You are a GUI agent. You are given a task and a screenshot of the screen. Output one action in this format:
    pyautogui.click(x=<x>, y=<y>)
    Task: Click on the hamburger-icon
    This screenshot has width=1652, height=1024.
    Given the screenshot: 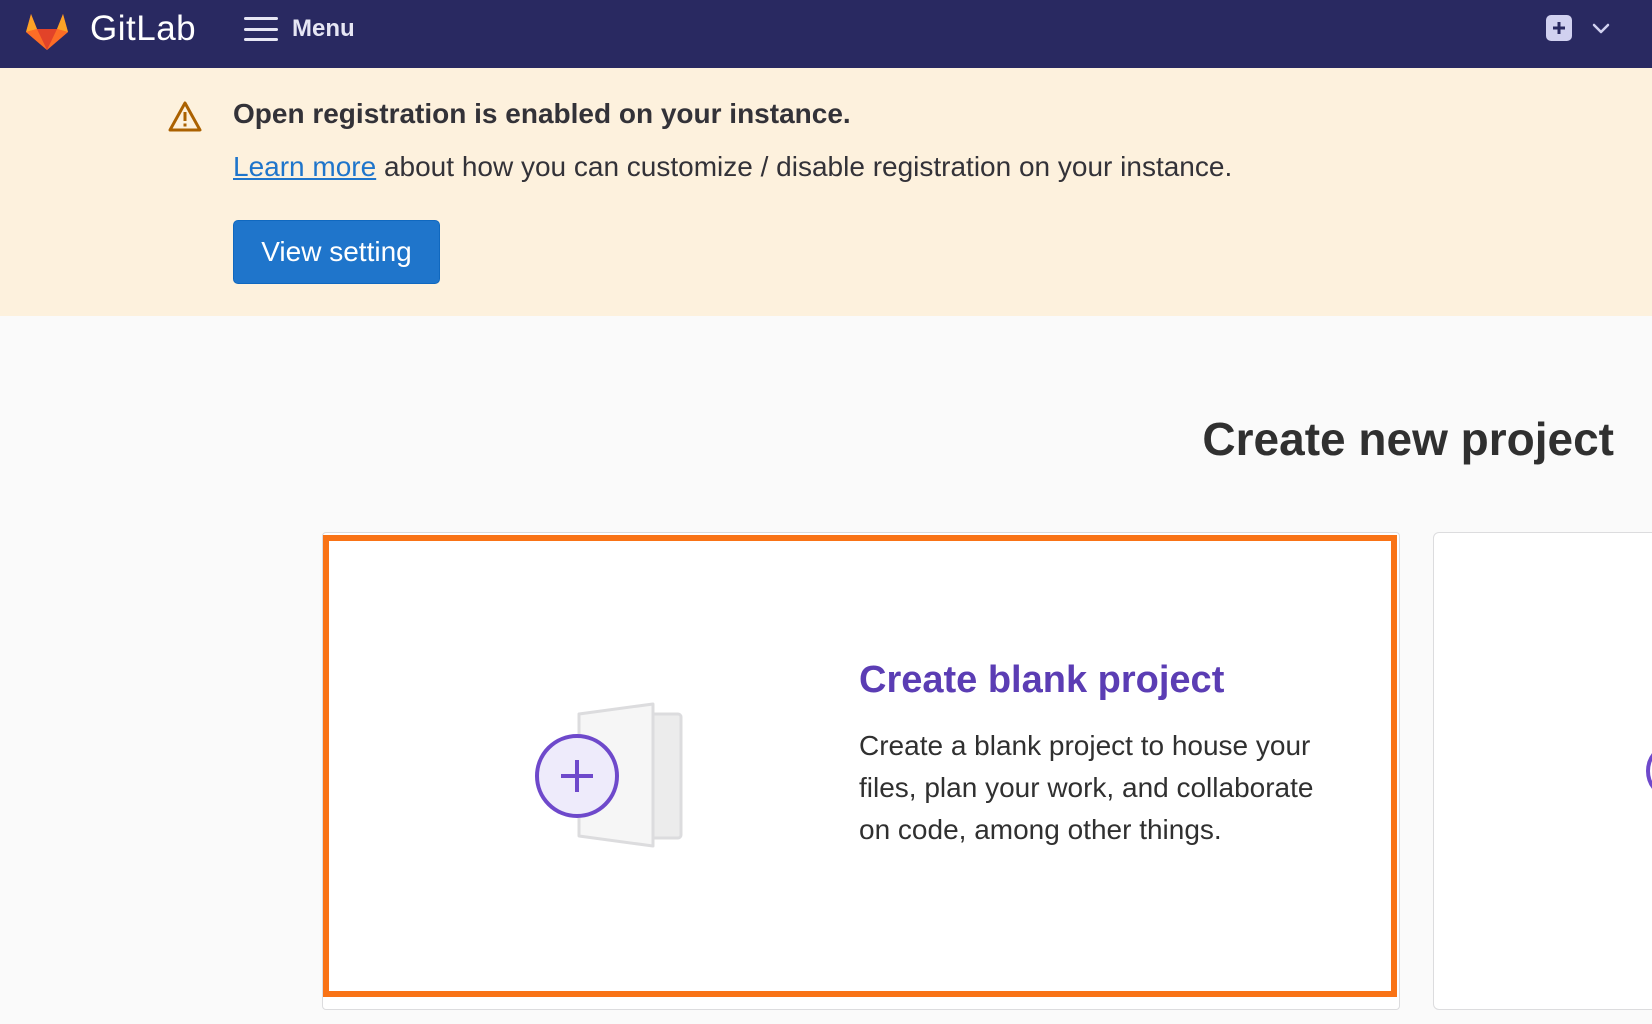 What is the action you would take?
    pyautogui.click(x=261, y=29)
    